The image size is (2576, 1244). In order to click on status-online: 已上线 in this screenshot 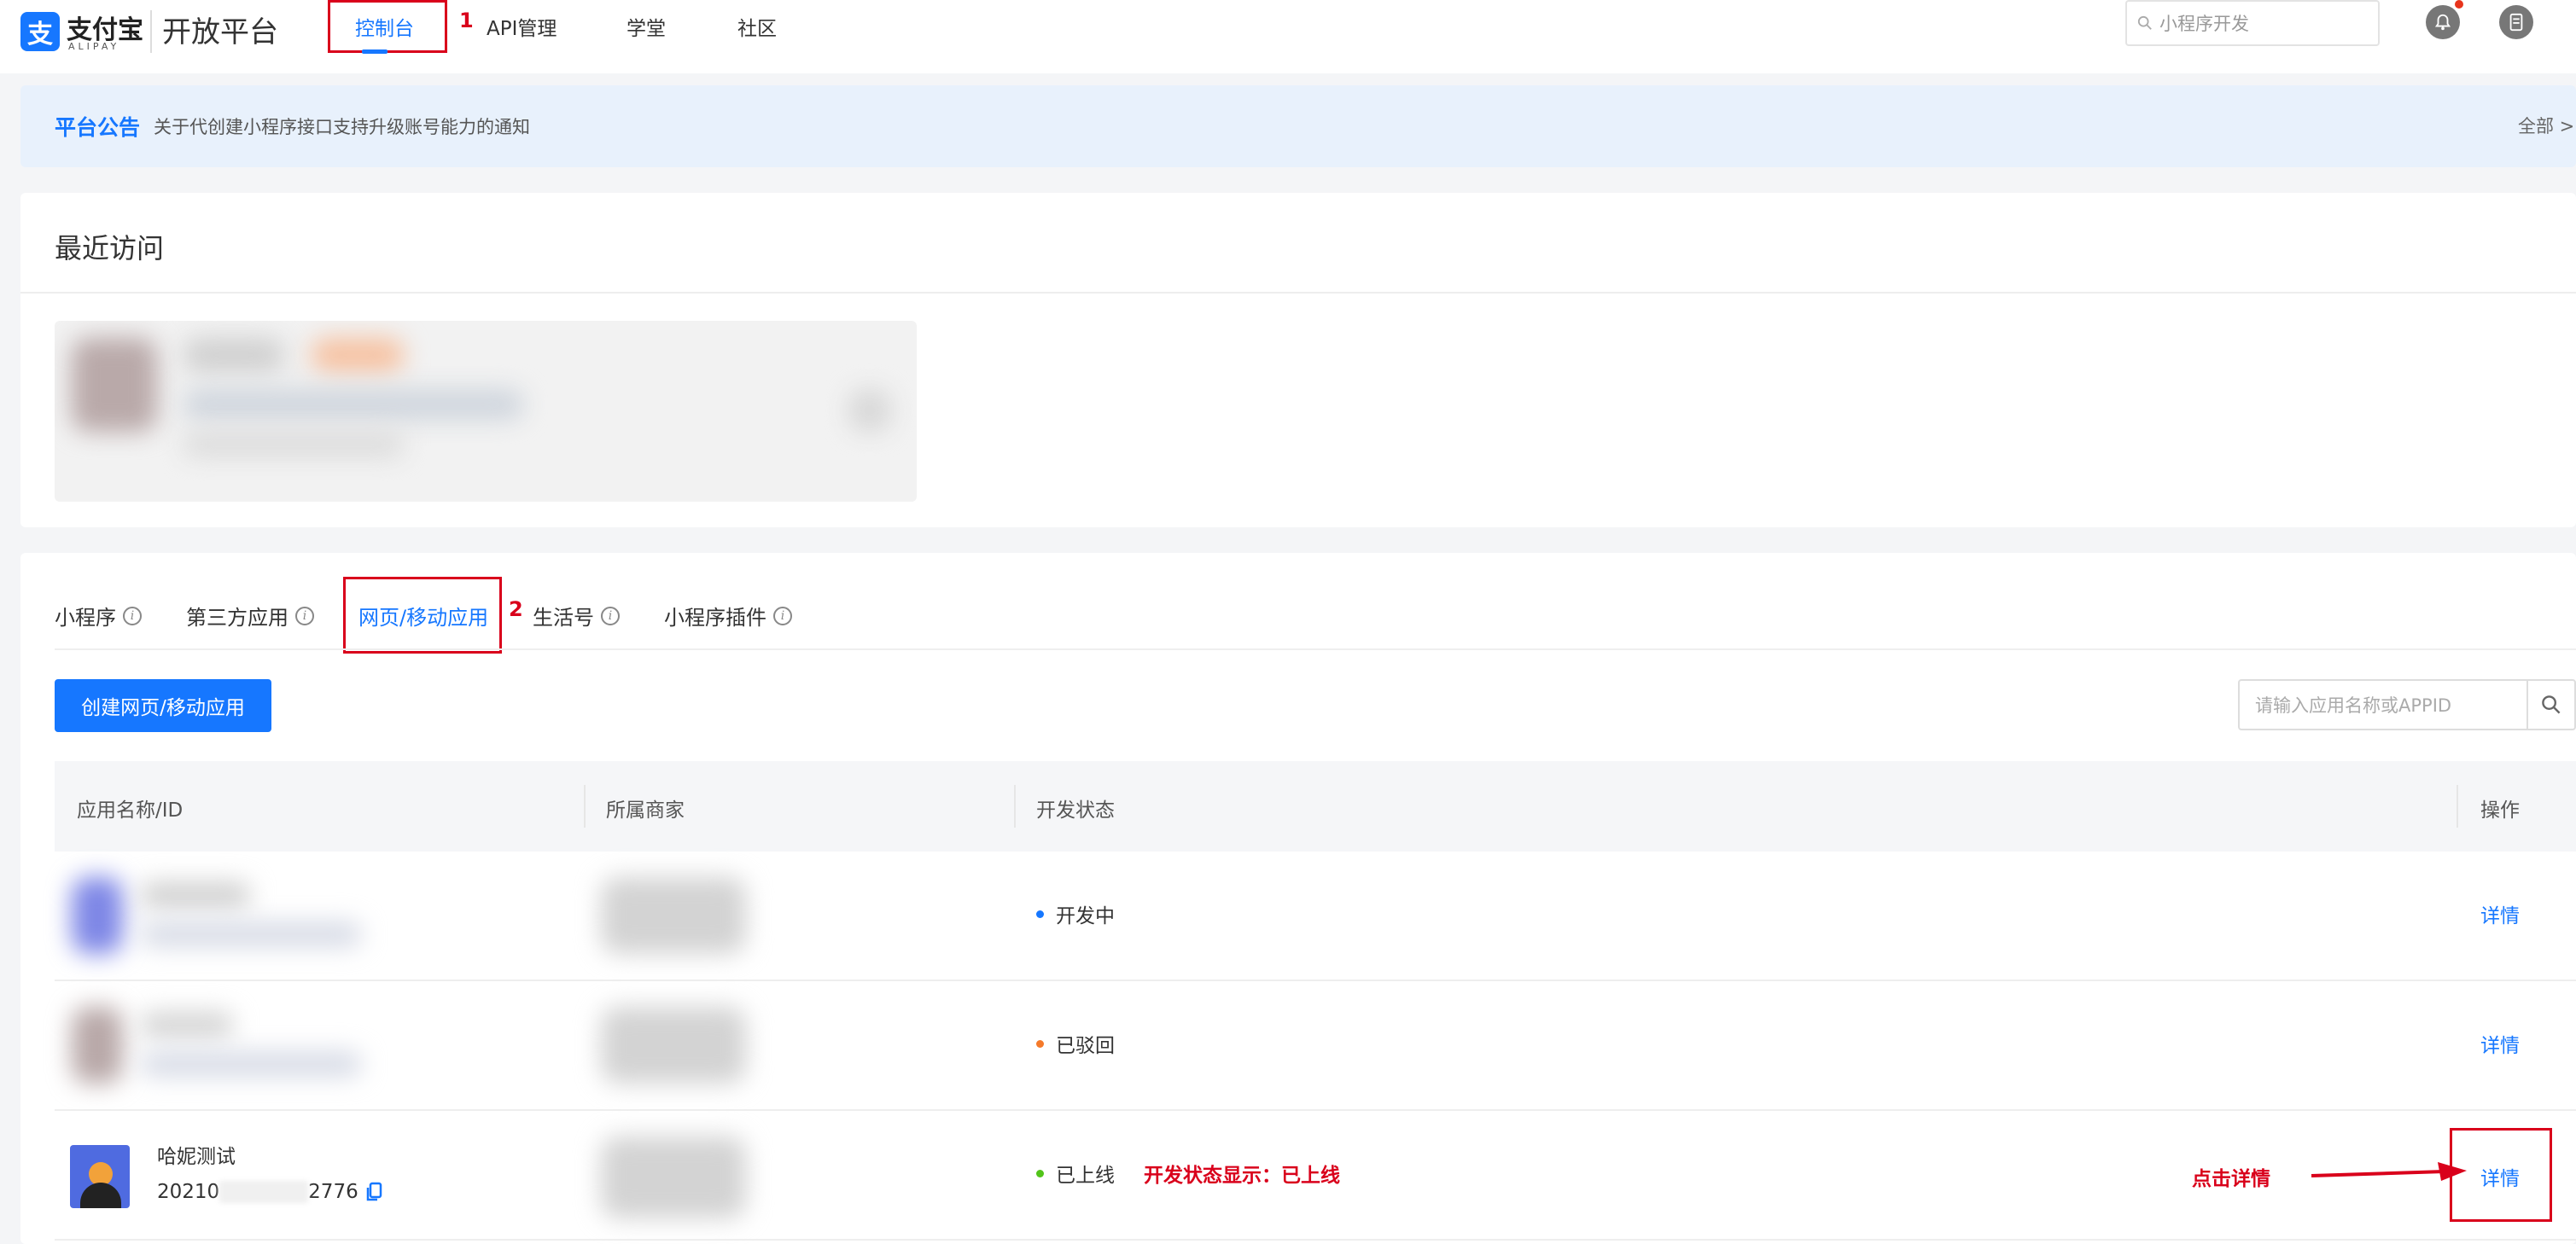, I will do `click(1075, 1173)`.